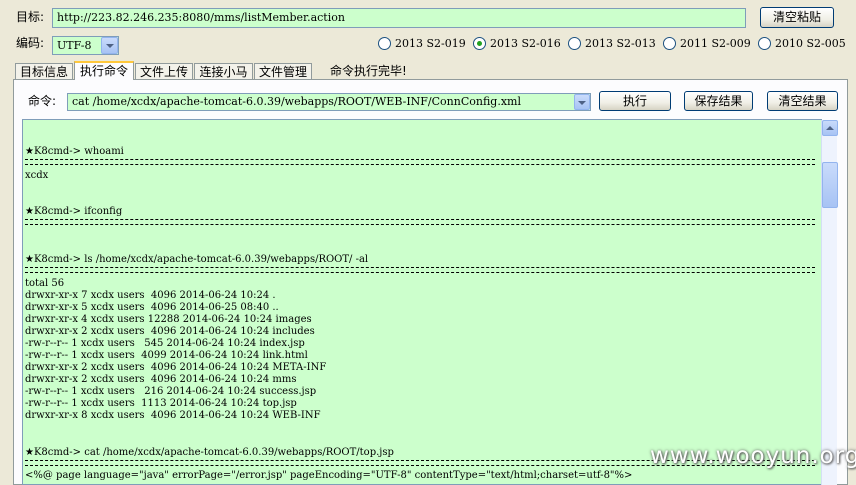 The height and width of the screenshot is (485, 856). What do you see at coordinates (635, 101) in the screenshot?
I see `execute-button: 执行` at bounding box center [635, 101].